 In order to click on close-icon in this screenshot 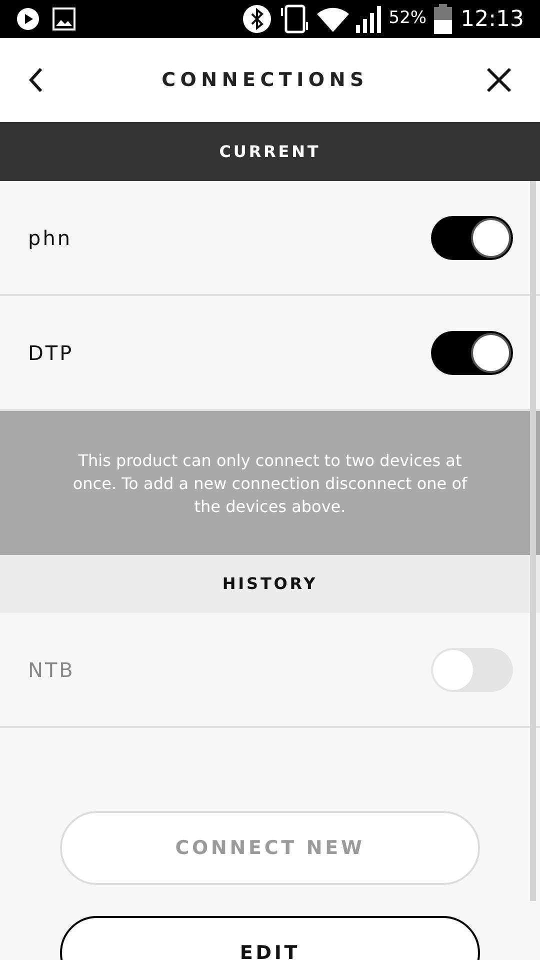, I will do `click(499, 80)`.